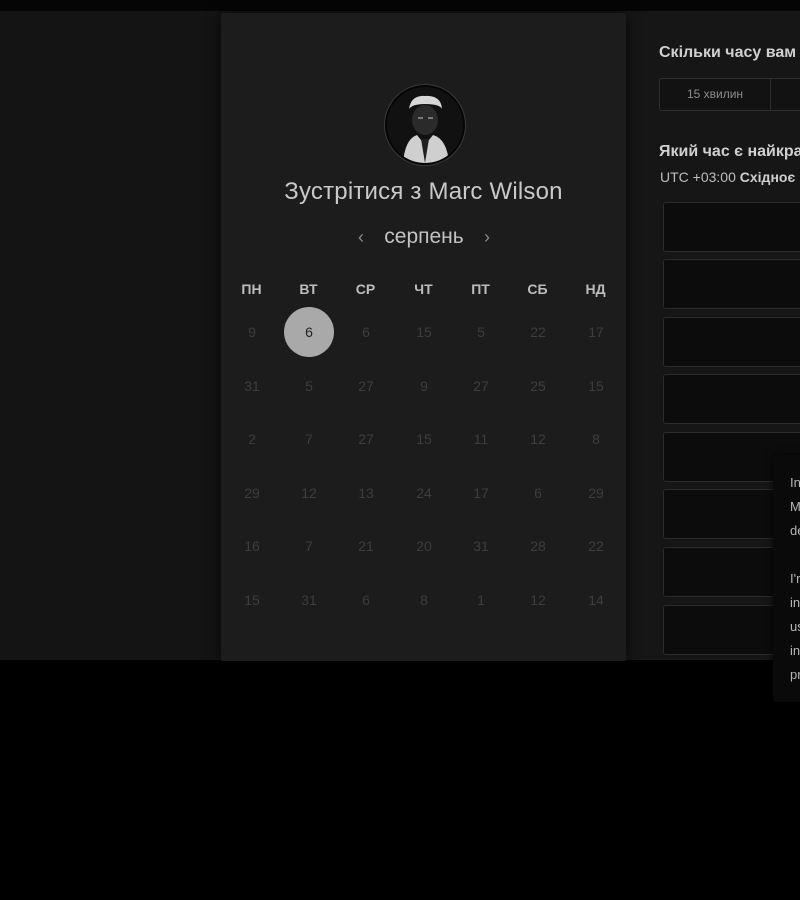 The width and height of the screenshot is (800, 900). What do you see at coordinates (538, 386) in the screenshot?
I see `calendar-day: 25` at bounding box center [538, 386].